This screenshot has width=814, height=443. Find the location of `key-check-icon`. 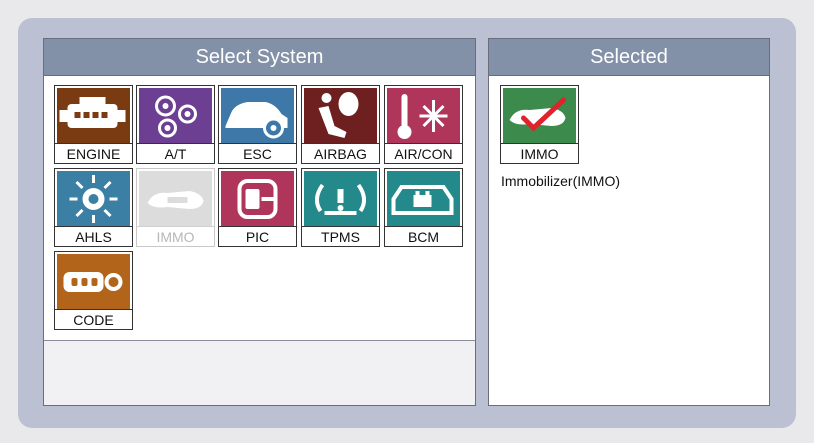

key-check-icon is located at coordinates (539, 116).